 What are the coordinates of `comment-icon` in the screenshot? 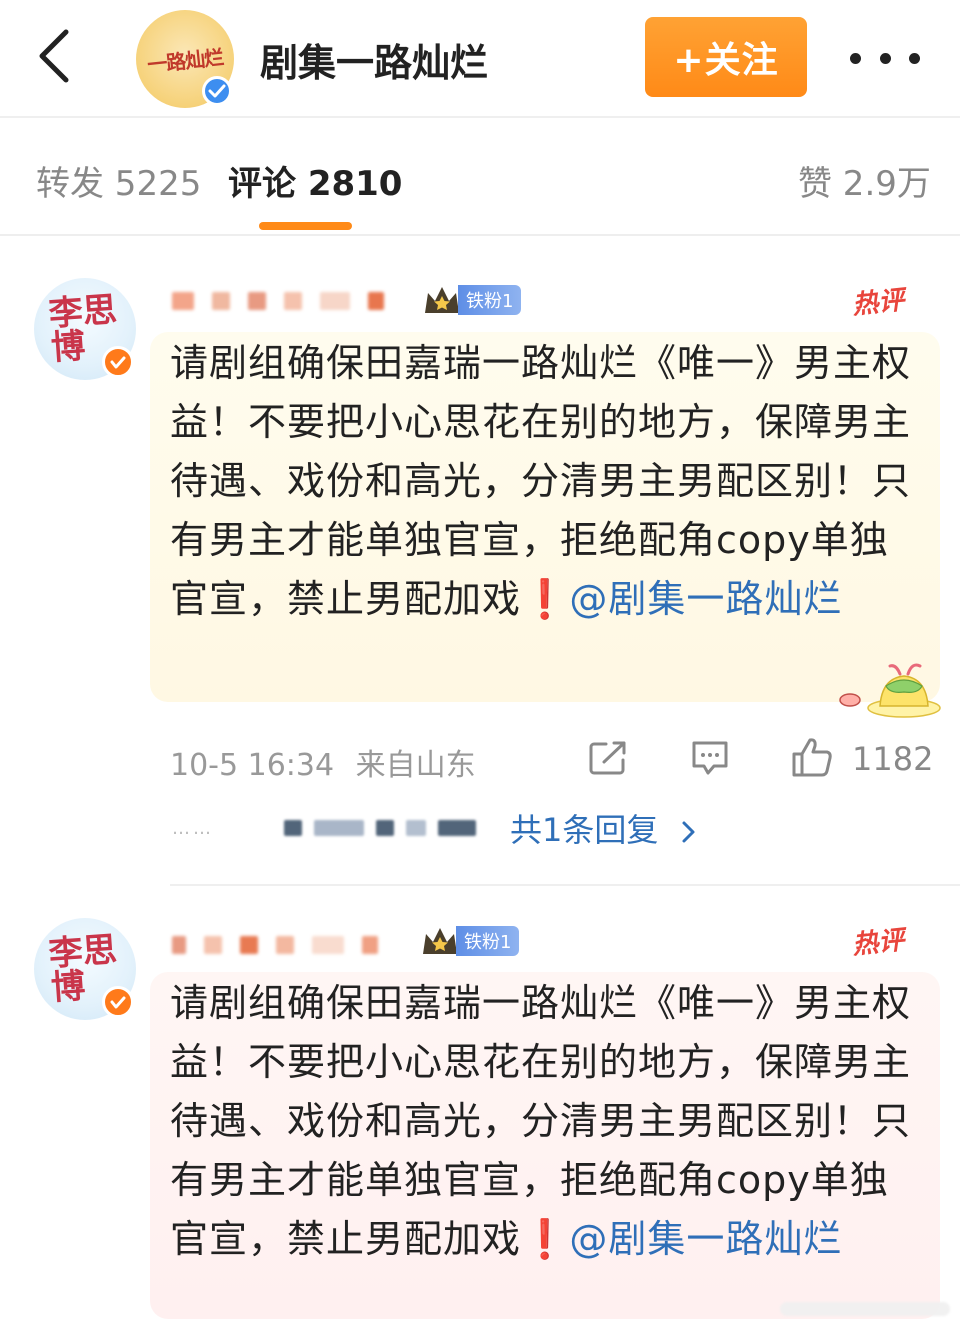 It's located at (710, 758).